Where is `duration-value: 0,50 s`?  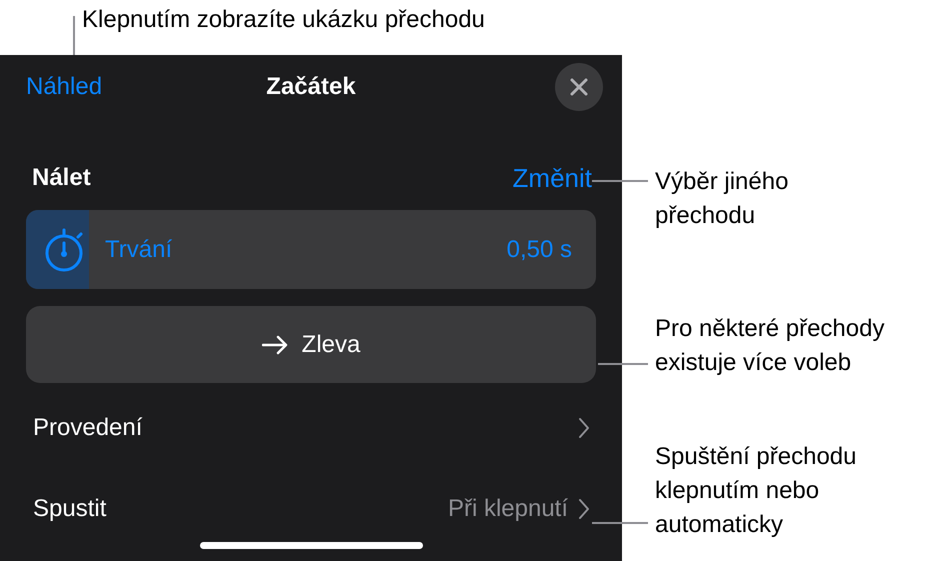
duration-value: 0,50 s is located at coordinates (539, 249).